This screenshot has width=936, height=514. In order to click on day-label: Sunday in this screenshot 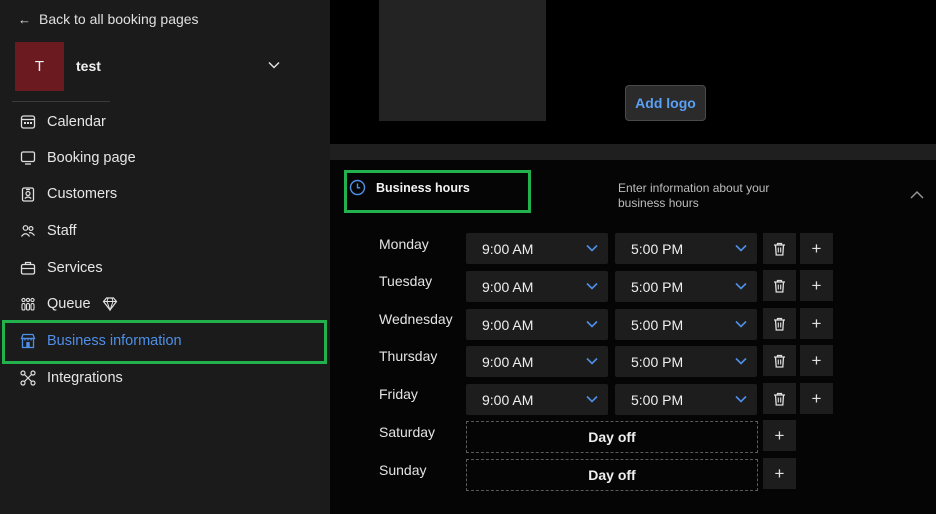, I will do `click(403, 470)`.